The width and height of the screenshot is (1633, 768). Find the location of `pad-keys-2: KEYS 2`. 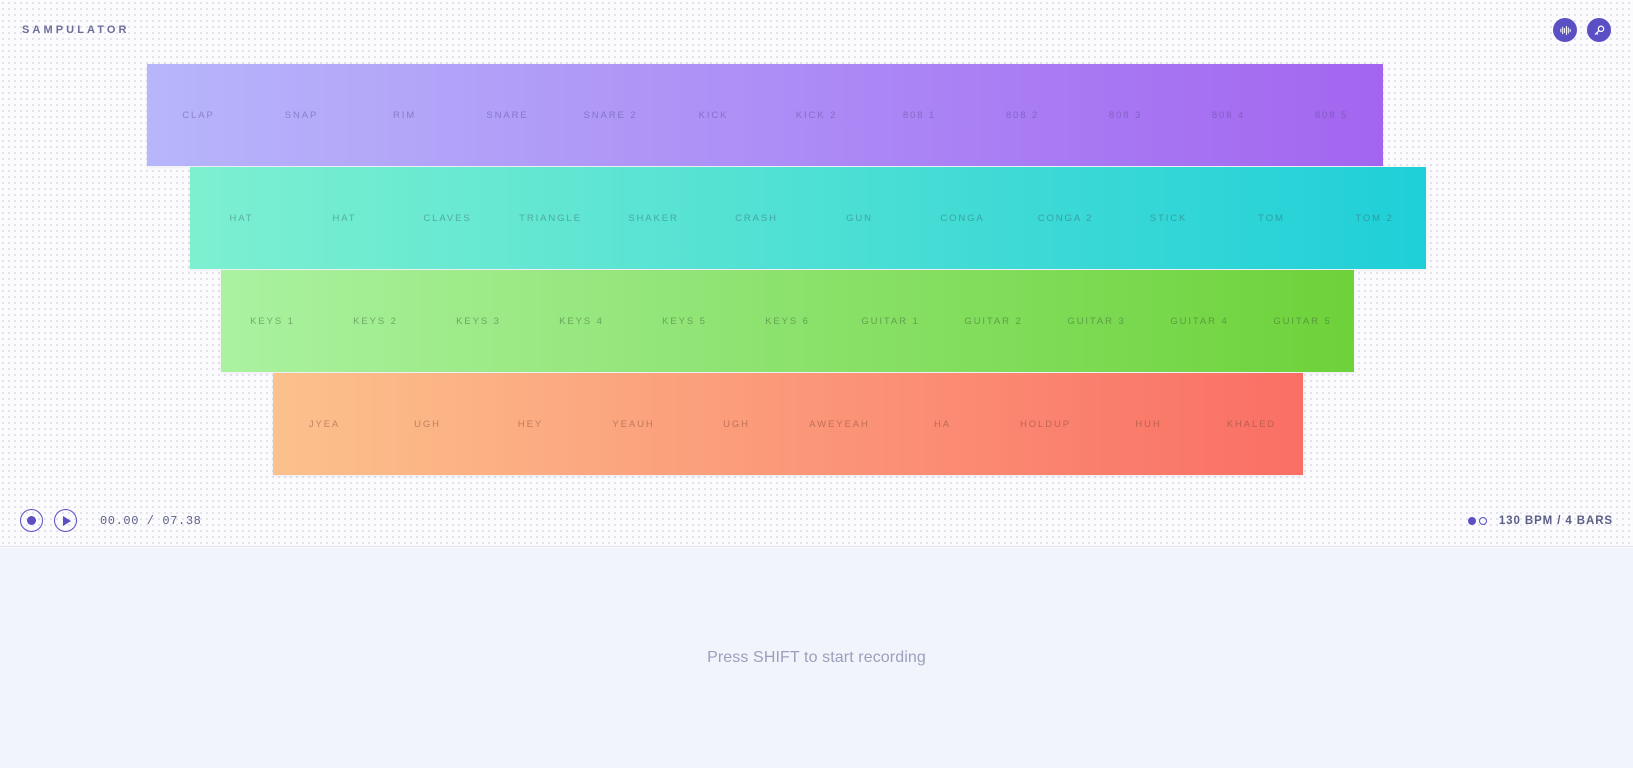

pad-keys-2: KEYS 2 is located at coordinates (375, 321).